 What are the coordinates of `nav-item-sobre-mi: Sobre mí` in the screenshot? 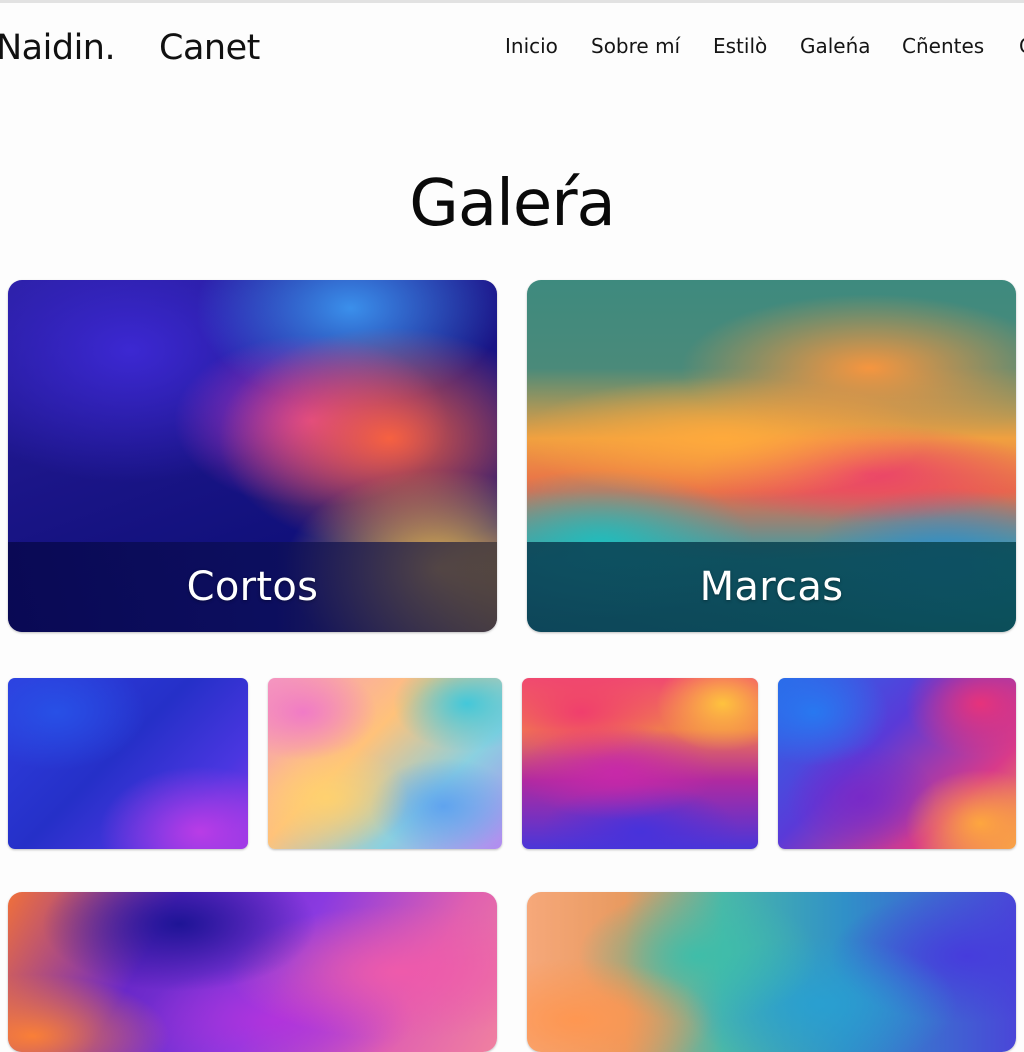 It's located at (635, 46).